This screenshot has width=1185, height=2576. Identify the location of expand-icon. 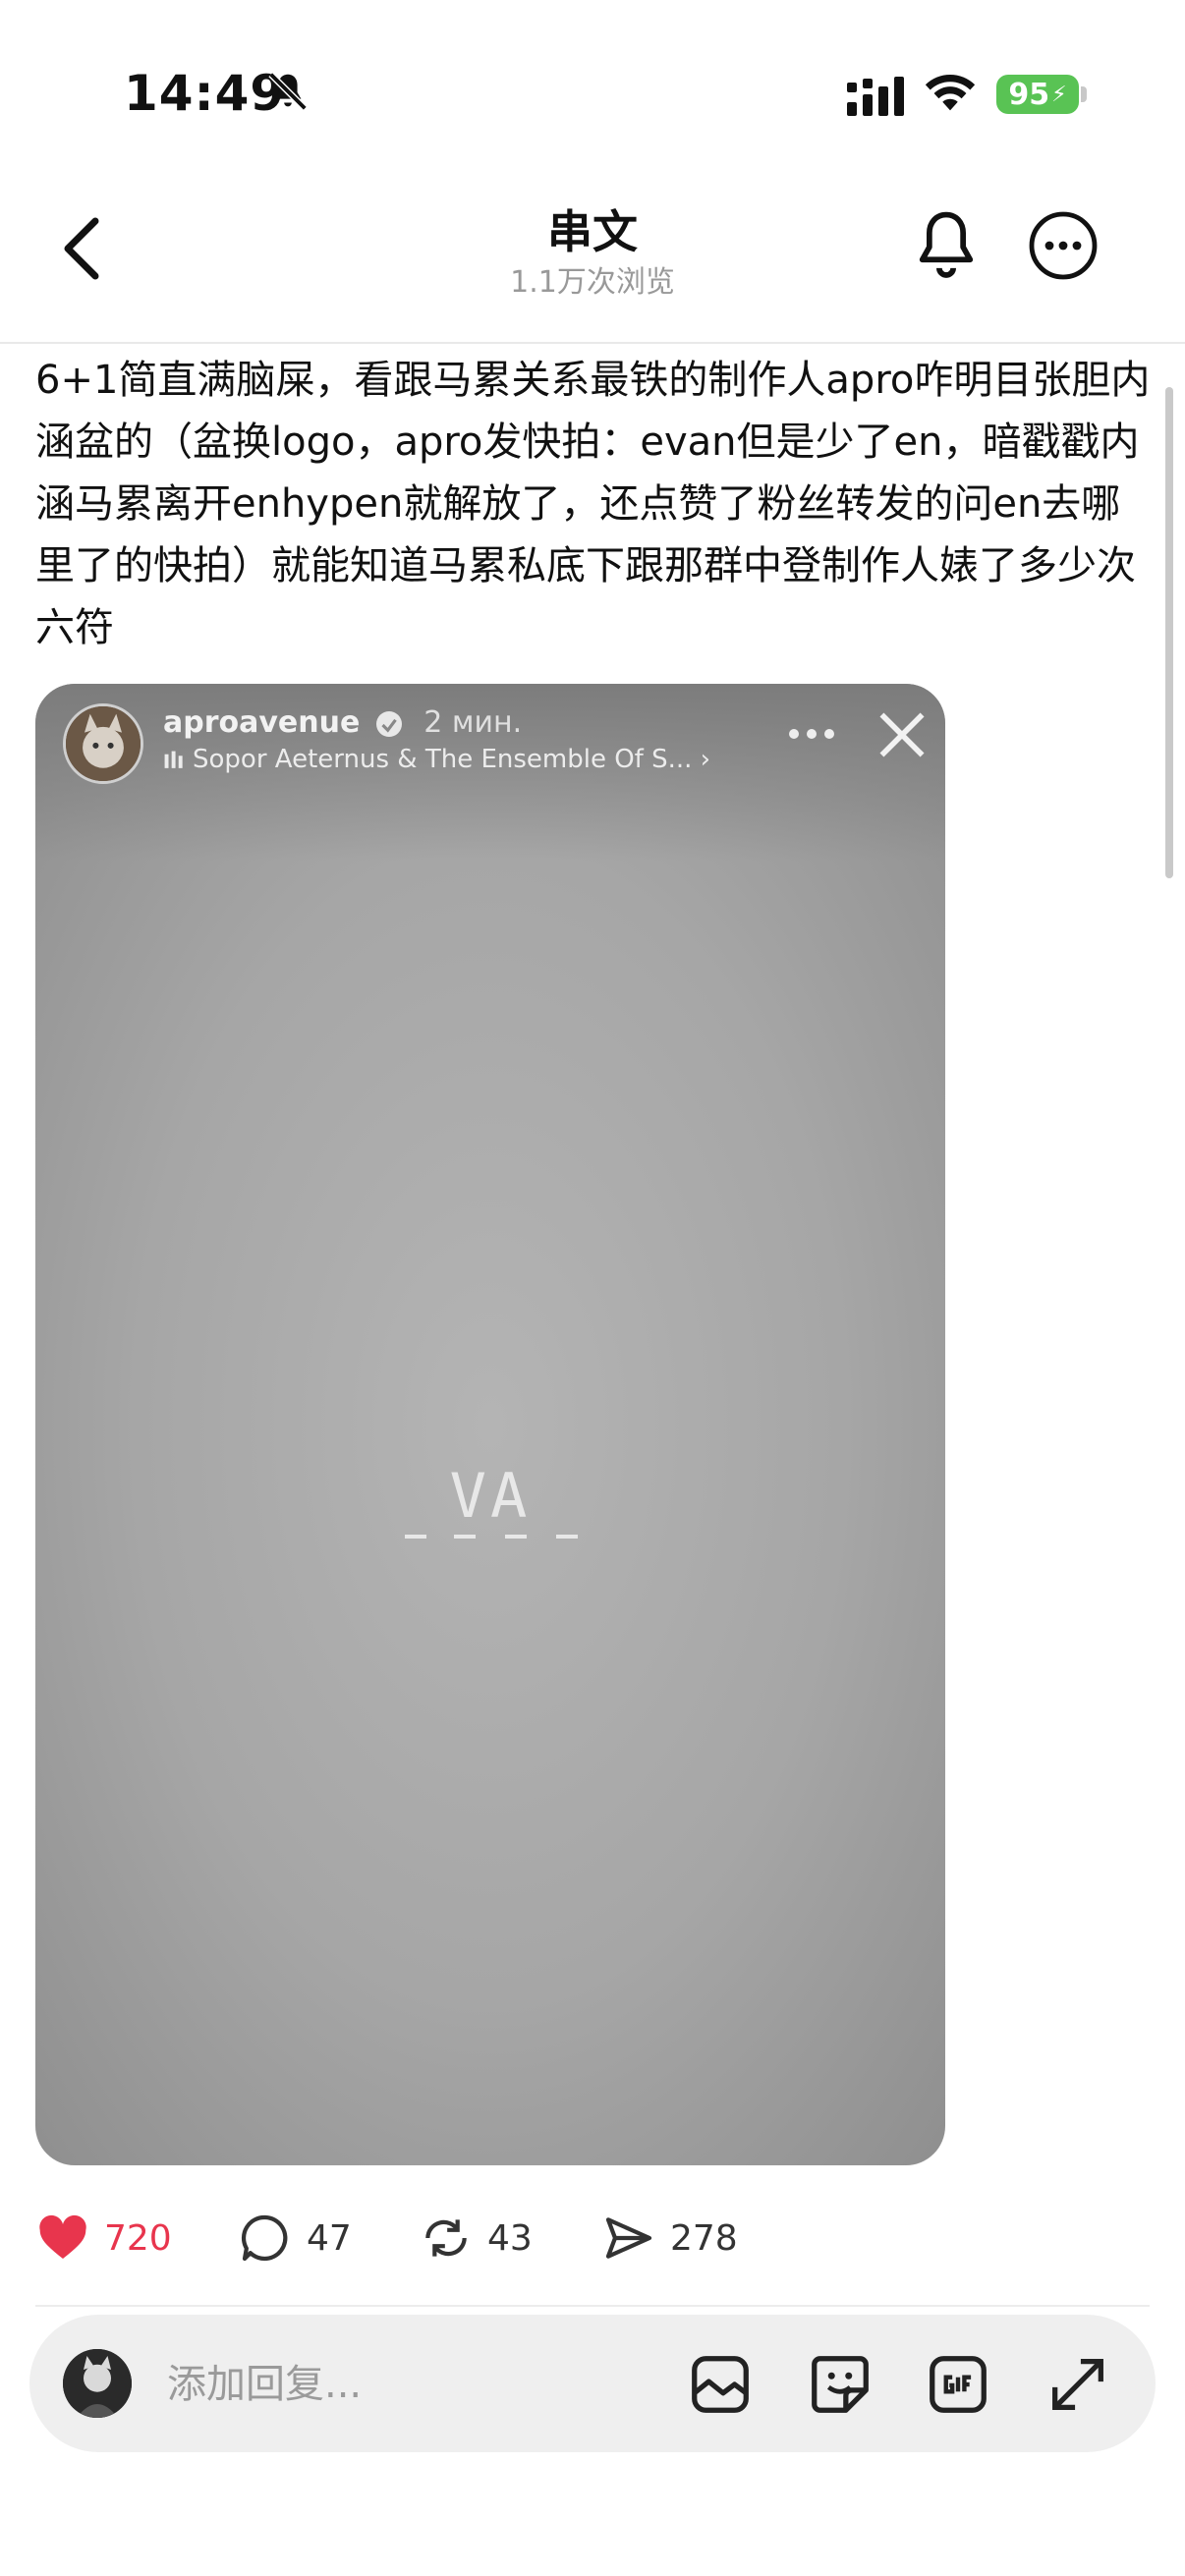
(1078, 2384).